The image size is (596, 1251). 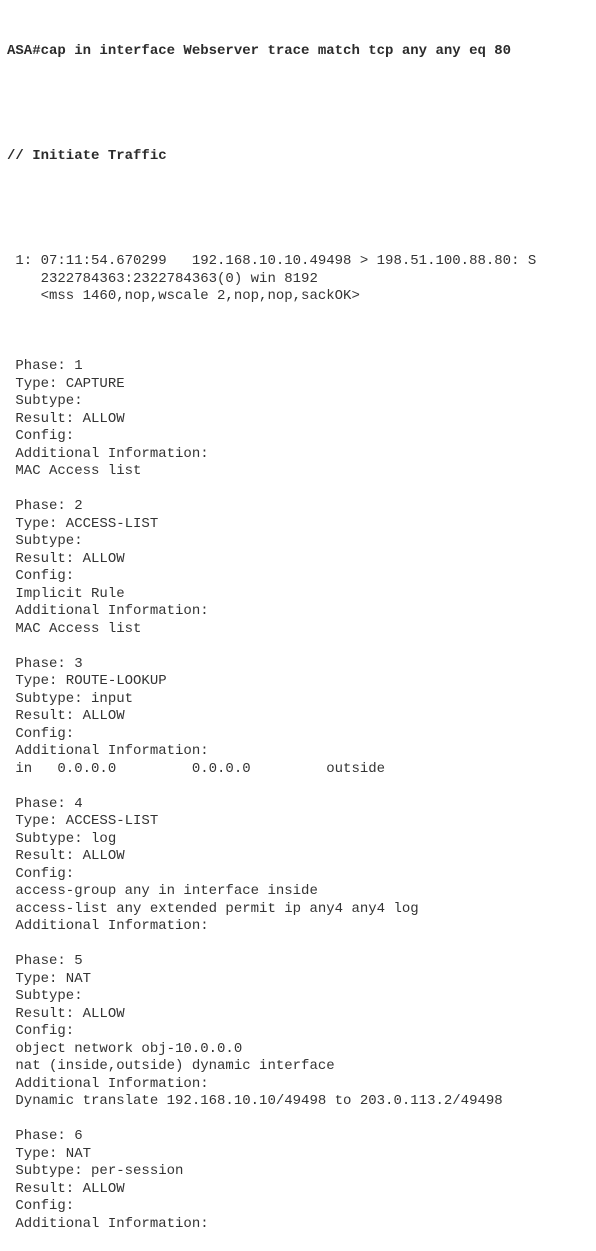 What do you see at coordinates (45, 663) in the screenshot?
I see `phase-line: Phase: 3` at bounding box center [45, 663].